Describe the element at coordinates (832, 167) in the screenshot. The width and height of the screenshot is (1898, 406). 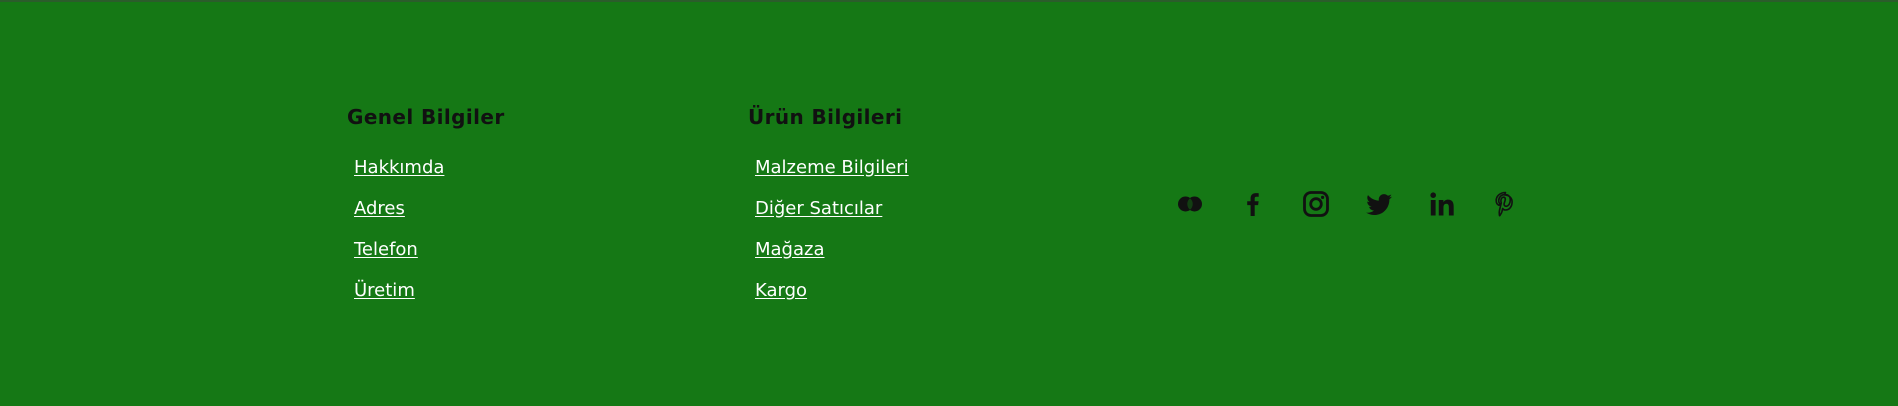
I see `link-material-info: Malzeme Bilgileri` at that location.